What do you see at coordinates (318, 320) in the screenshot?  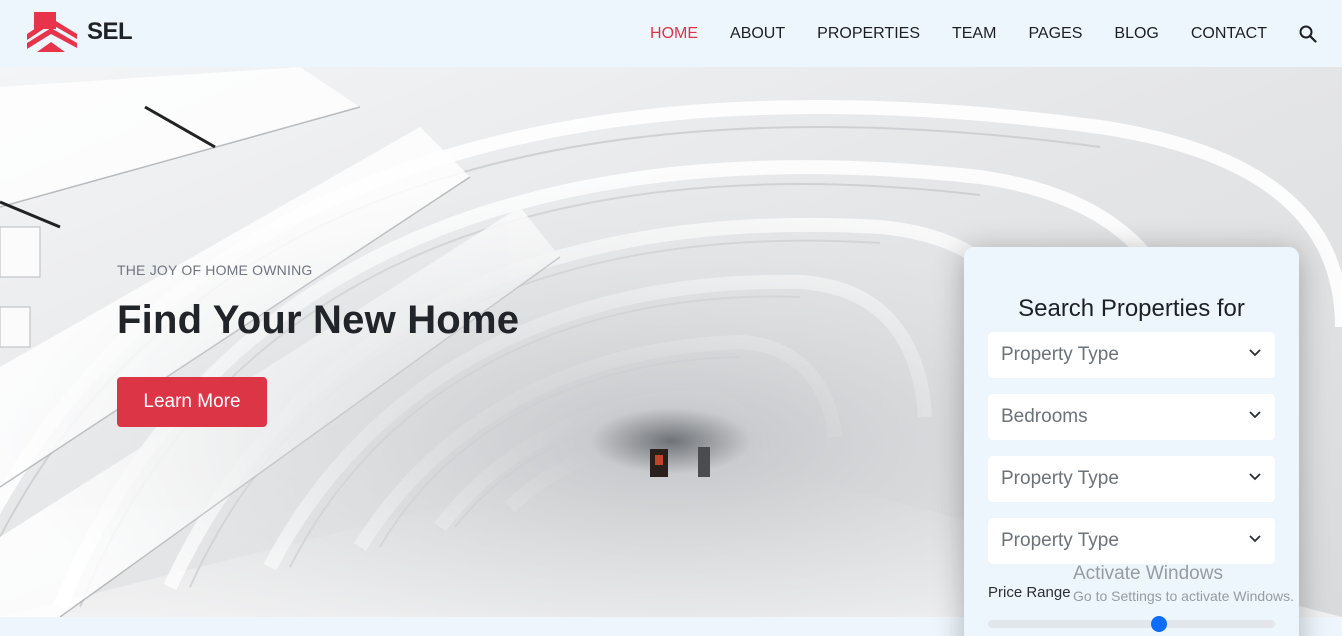 I see `hero-title: Find Your New Home` at bounding box center [318, 320].